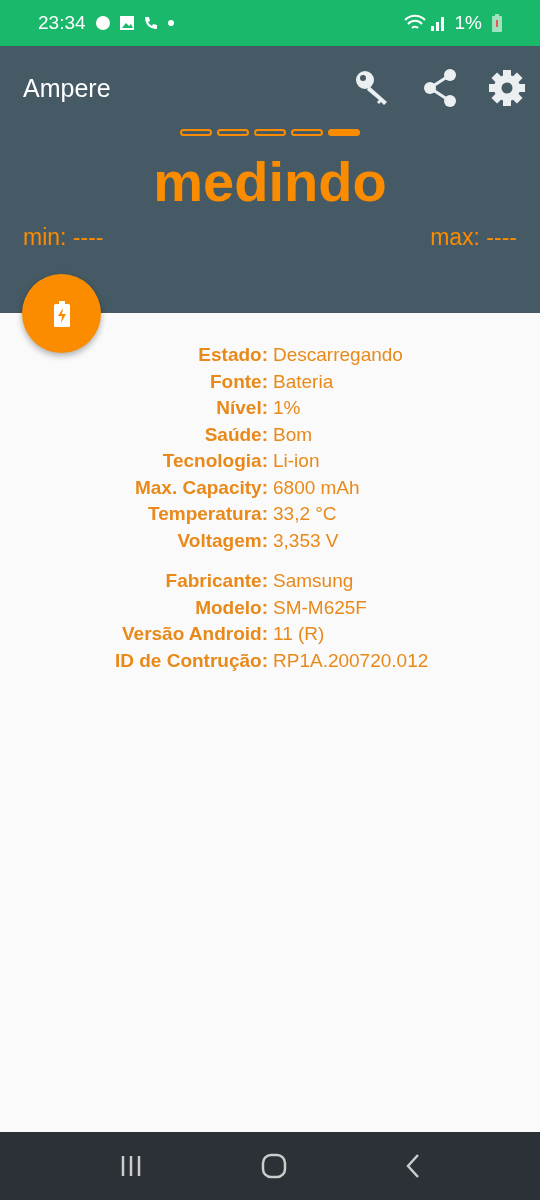  What do you see at coordinates (320, 607) in the screenshot?
I see `info-value: SM-M625F` at bounding box center [320, 607].